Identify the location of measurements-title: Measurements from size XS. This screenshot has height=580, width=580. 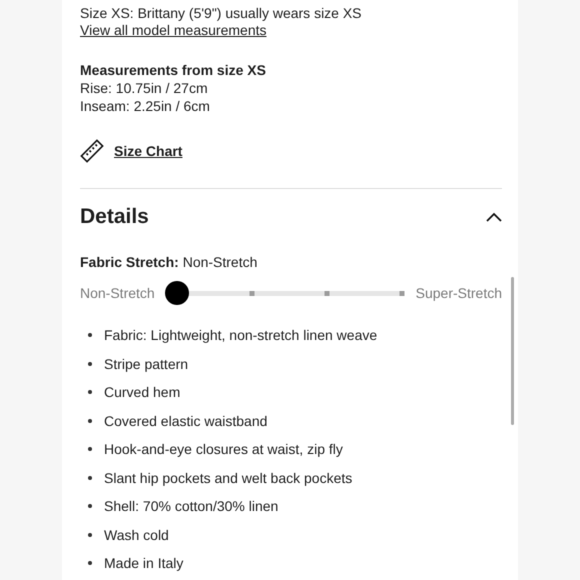
(173, 70).